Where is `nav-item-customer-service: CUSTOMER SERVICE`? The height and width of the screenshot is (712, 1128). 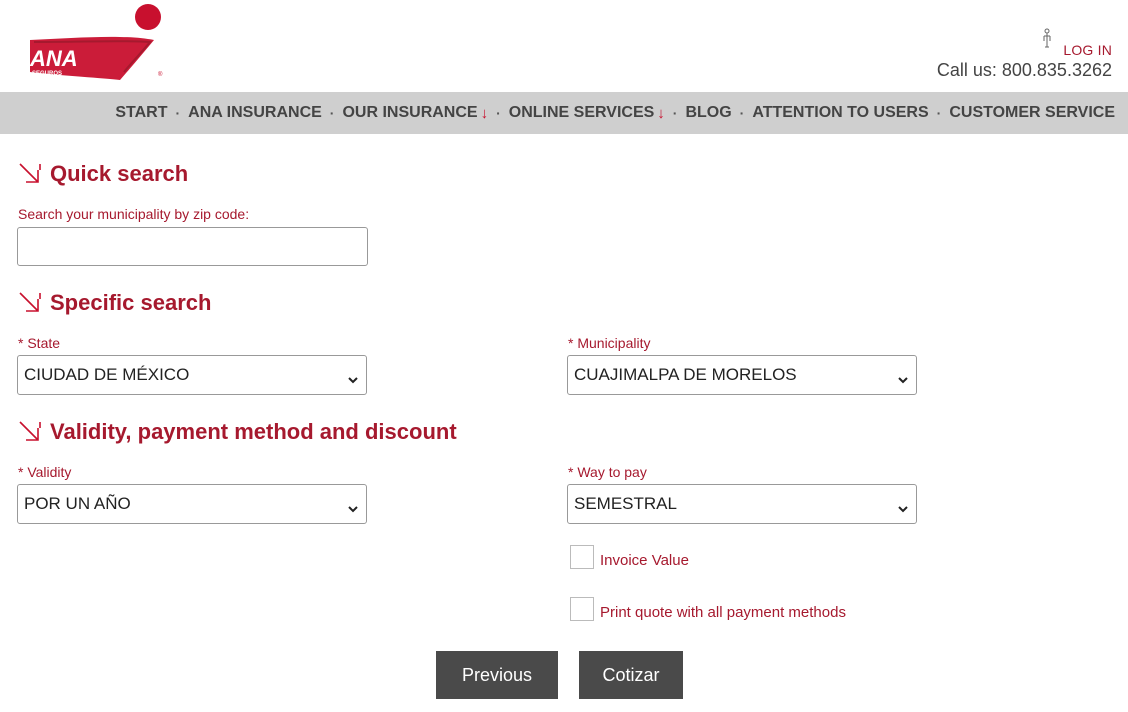 nav-item-customer-service: CUSTOMER SERVICE is located at coordinates (1032, 113).